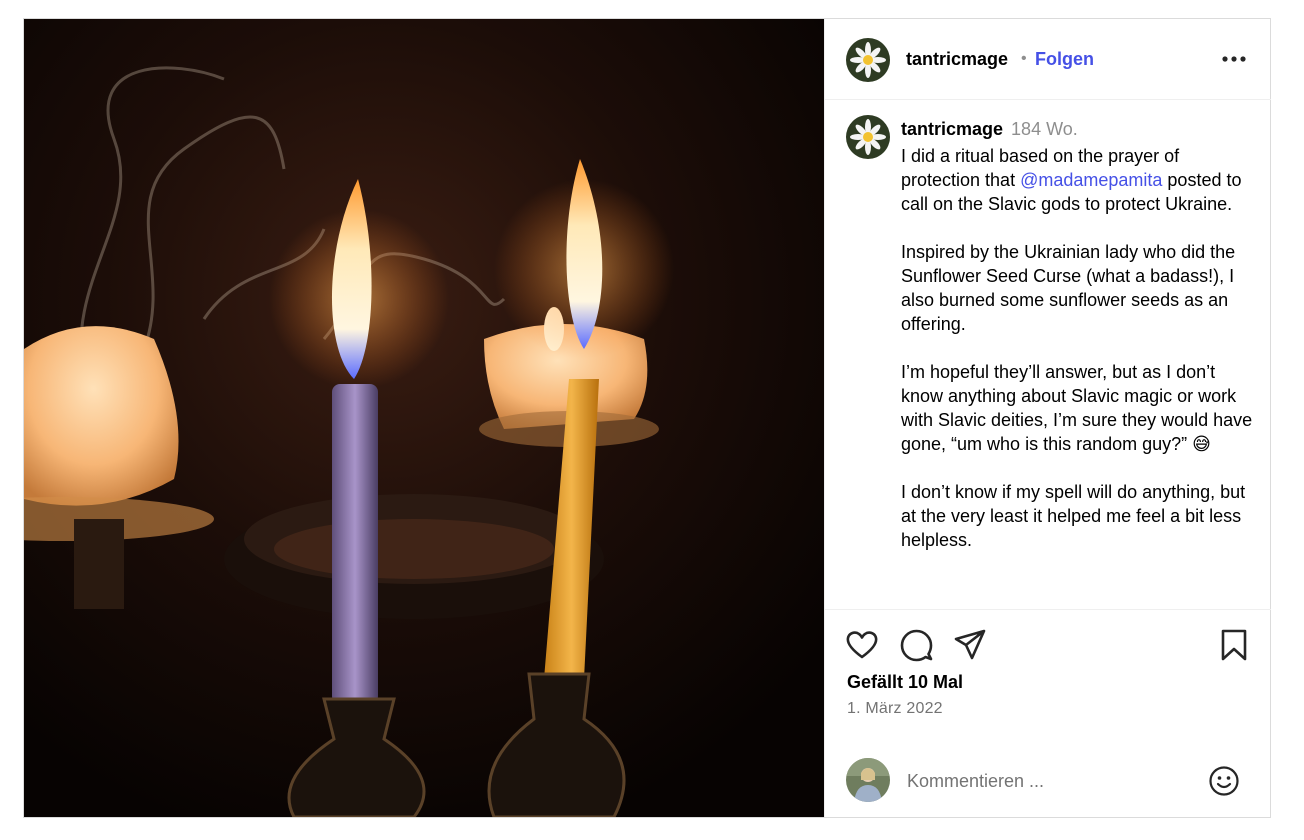 The height and width of the screenshot is (840, 1304). Describe the element at coordinates (952, 129) in the screenshot. I see `caption-username: tantricmage` at that location.